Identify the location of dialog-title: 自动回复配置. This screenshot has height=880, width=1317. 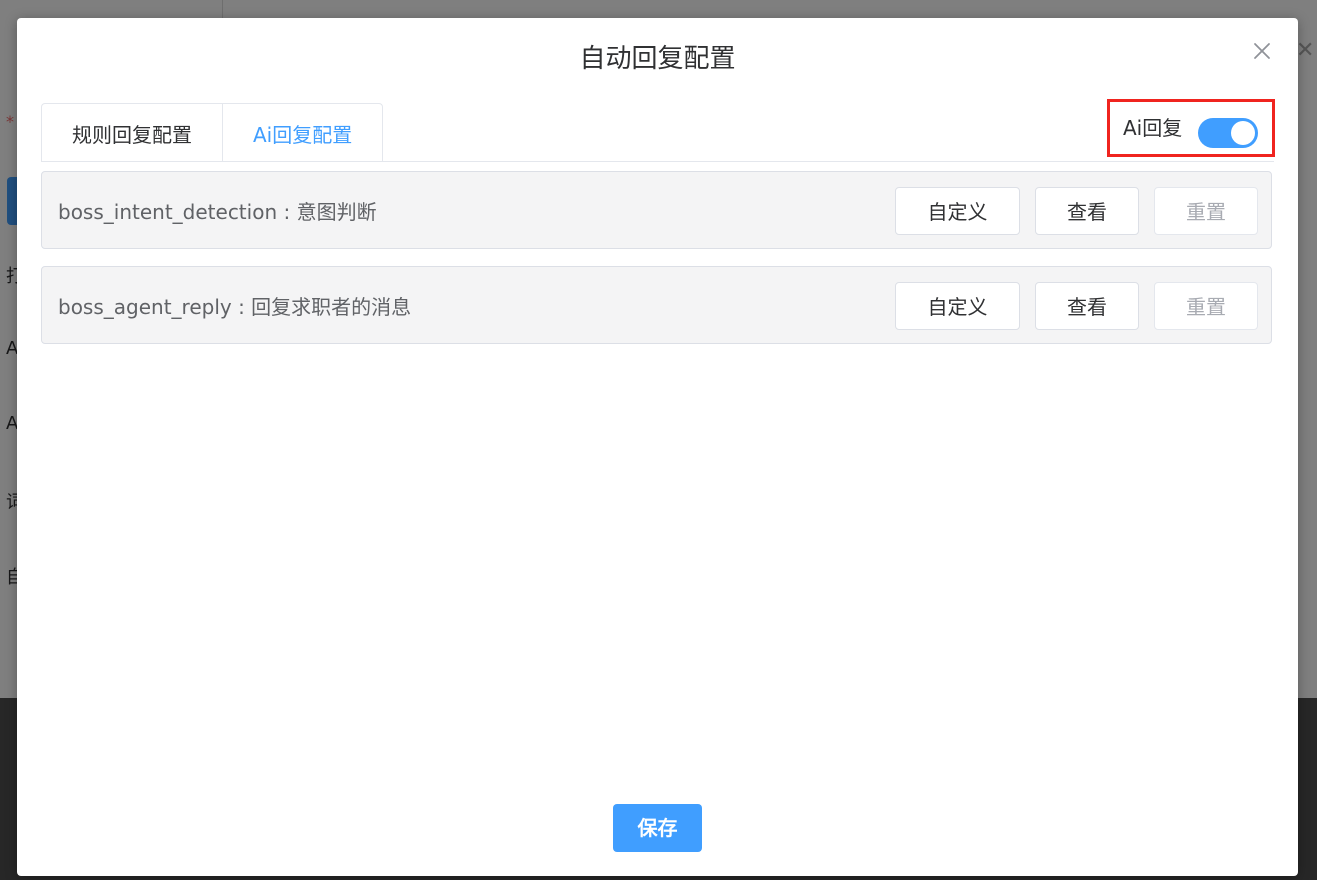
(657, 59).